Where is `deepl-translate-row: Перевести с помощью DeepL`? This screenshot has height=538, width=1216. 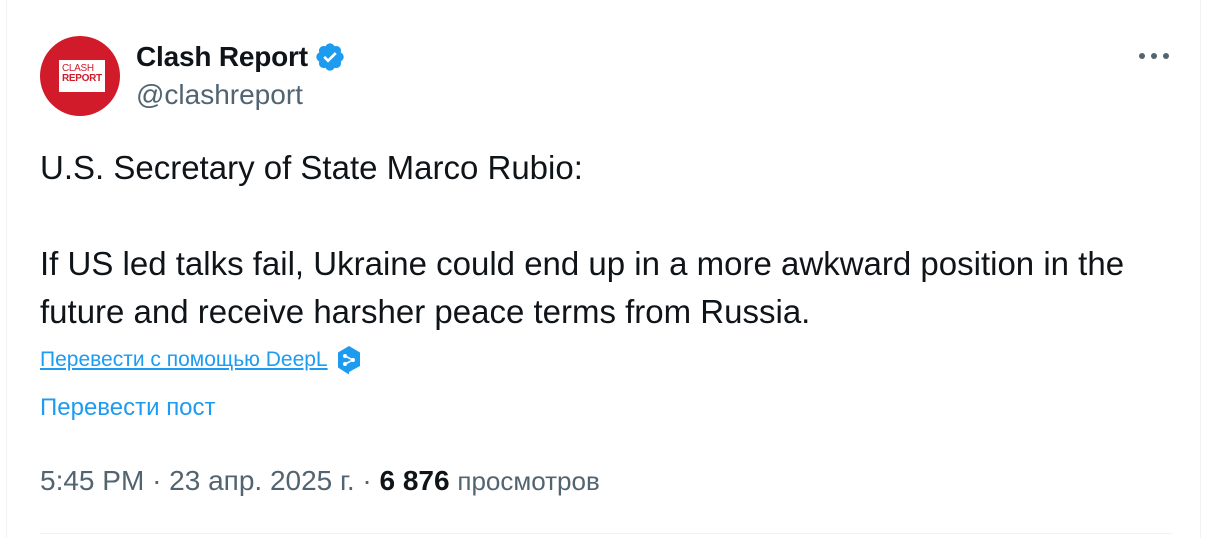
deepl-translate-row: Перевести с помощью DeepL is located at coordinates (201, 360).